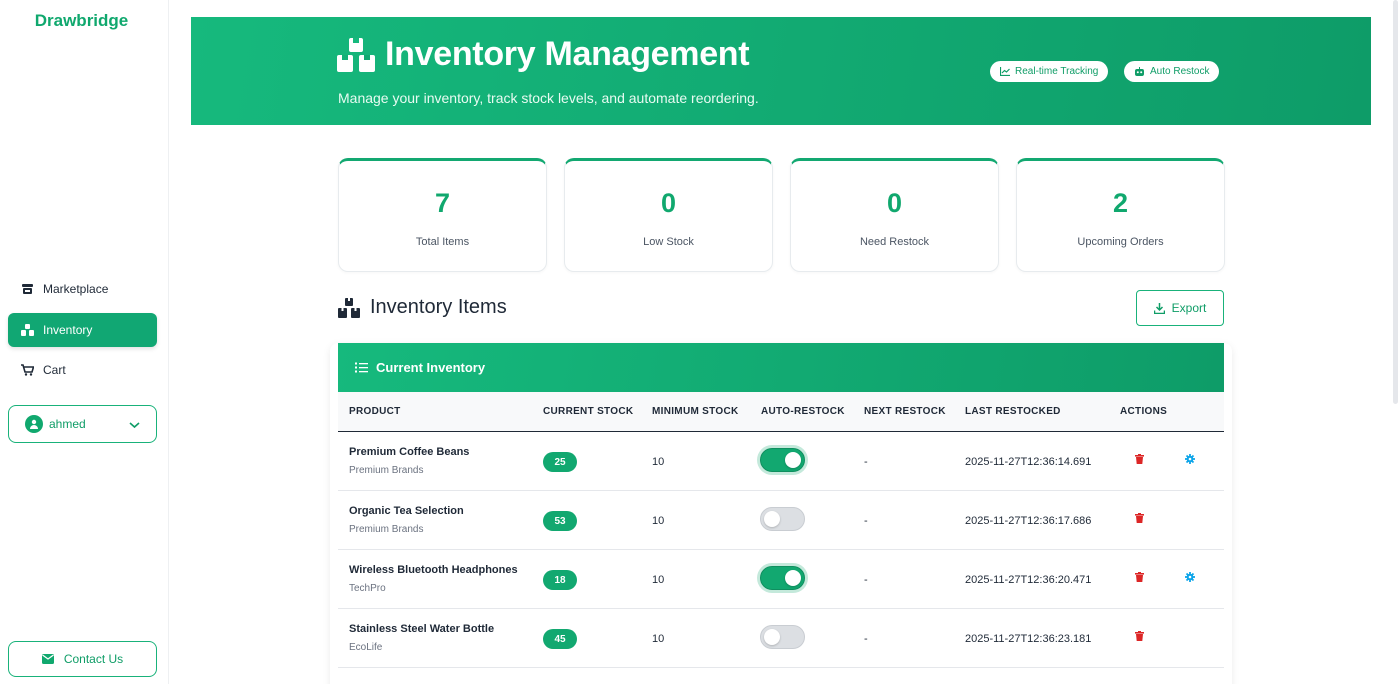 The image size is (1398, 684). I want to click on column-header: AUTO-RESTOCK, so click(803, 411).